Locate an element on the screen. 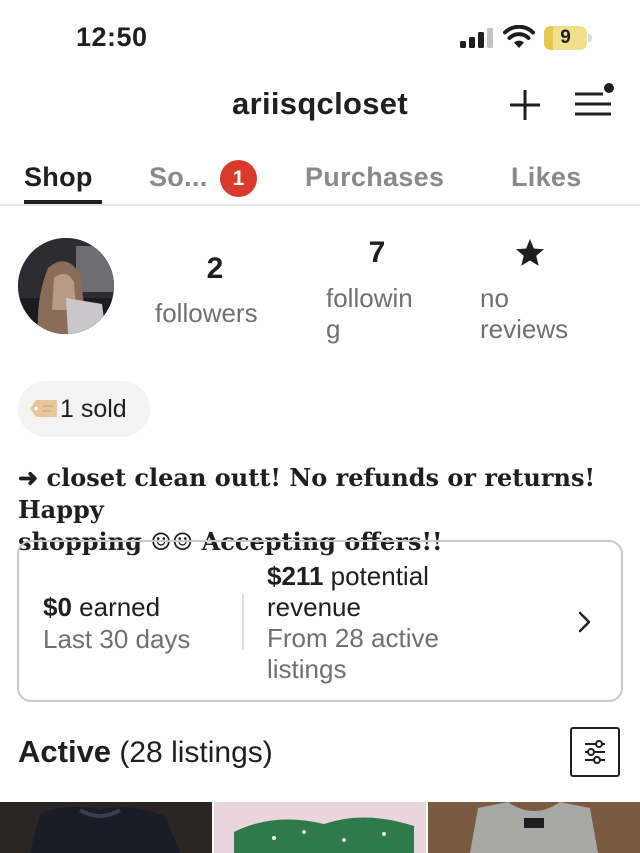 The width and height of the screenshot is (640, 853). profile-tabs: Shop So... Purchases Likes is located at coordinates (320, 182).